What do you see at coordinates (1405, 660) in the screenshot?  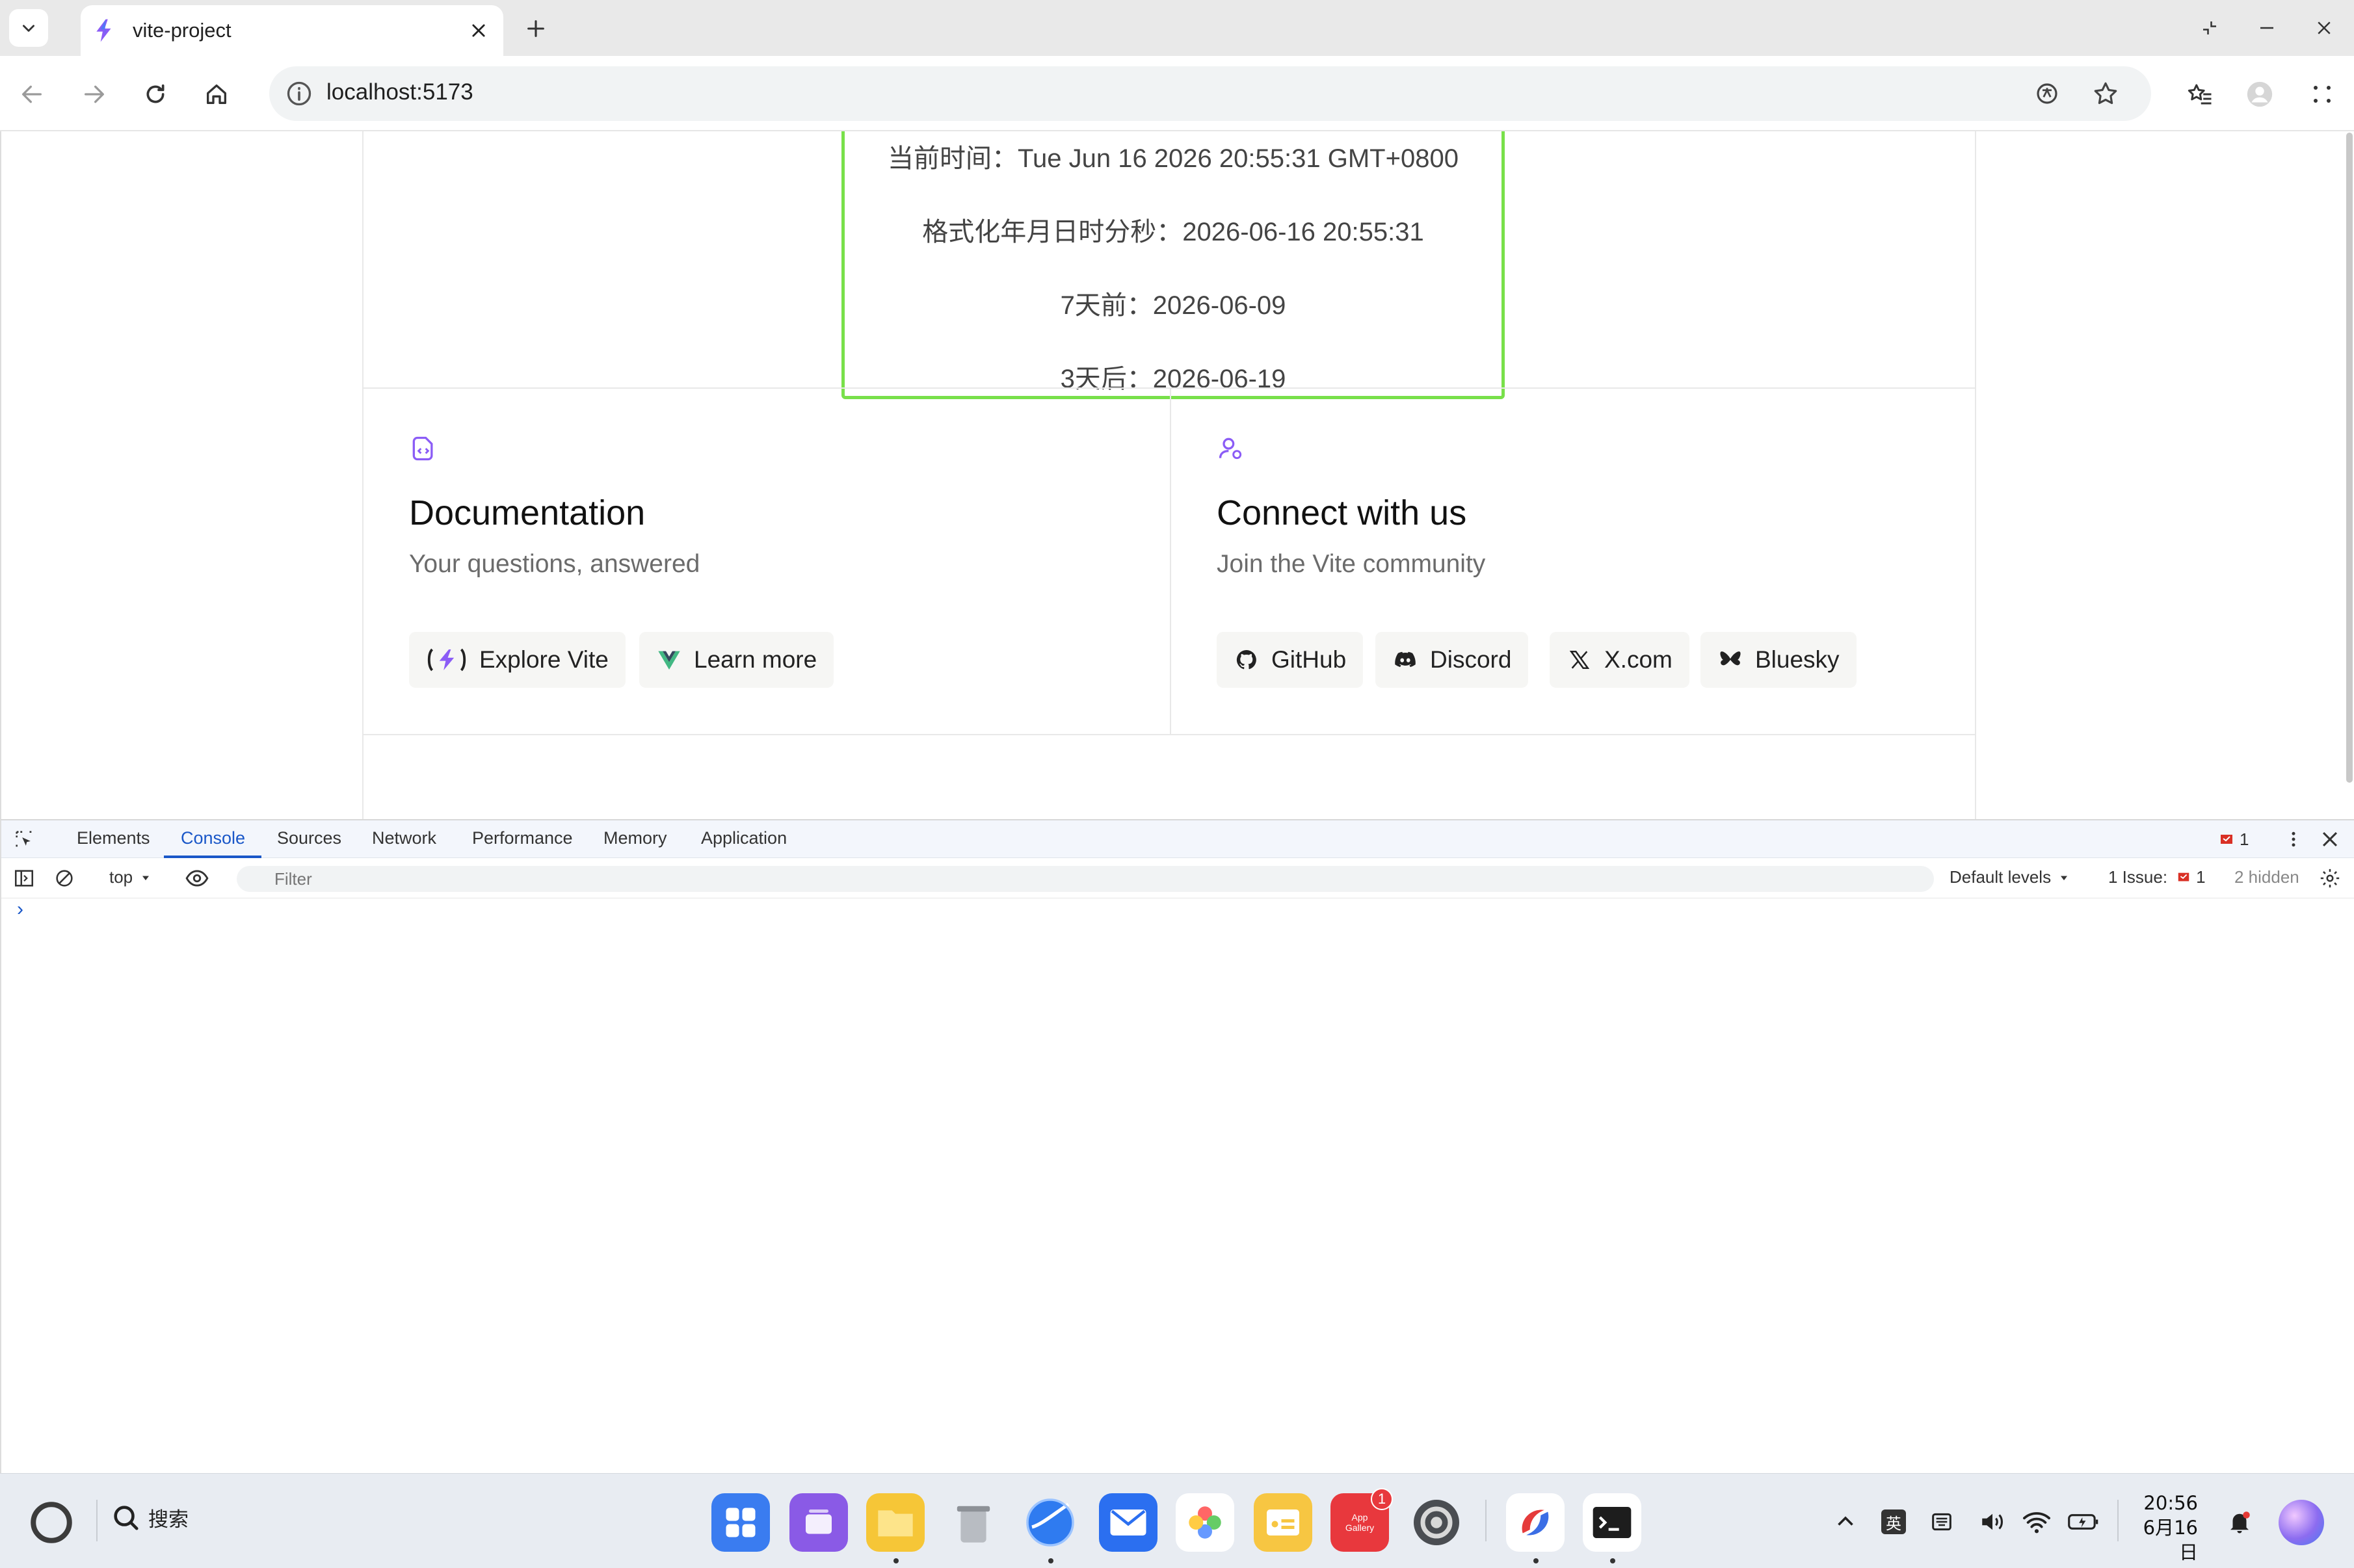 I see `discord-icon` at bounding box center [1405, 660].